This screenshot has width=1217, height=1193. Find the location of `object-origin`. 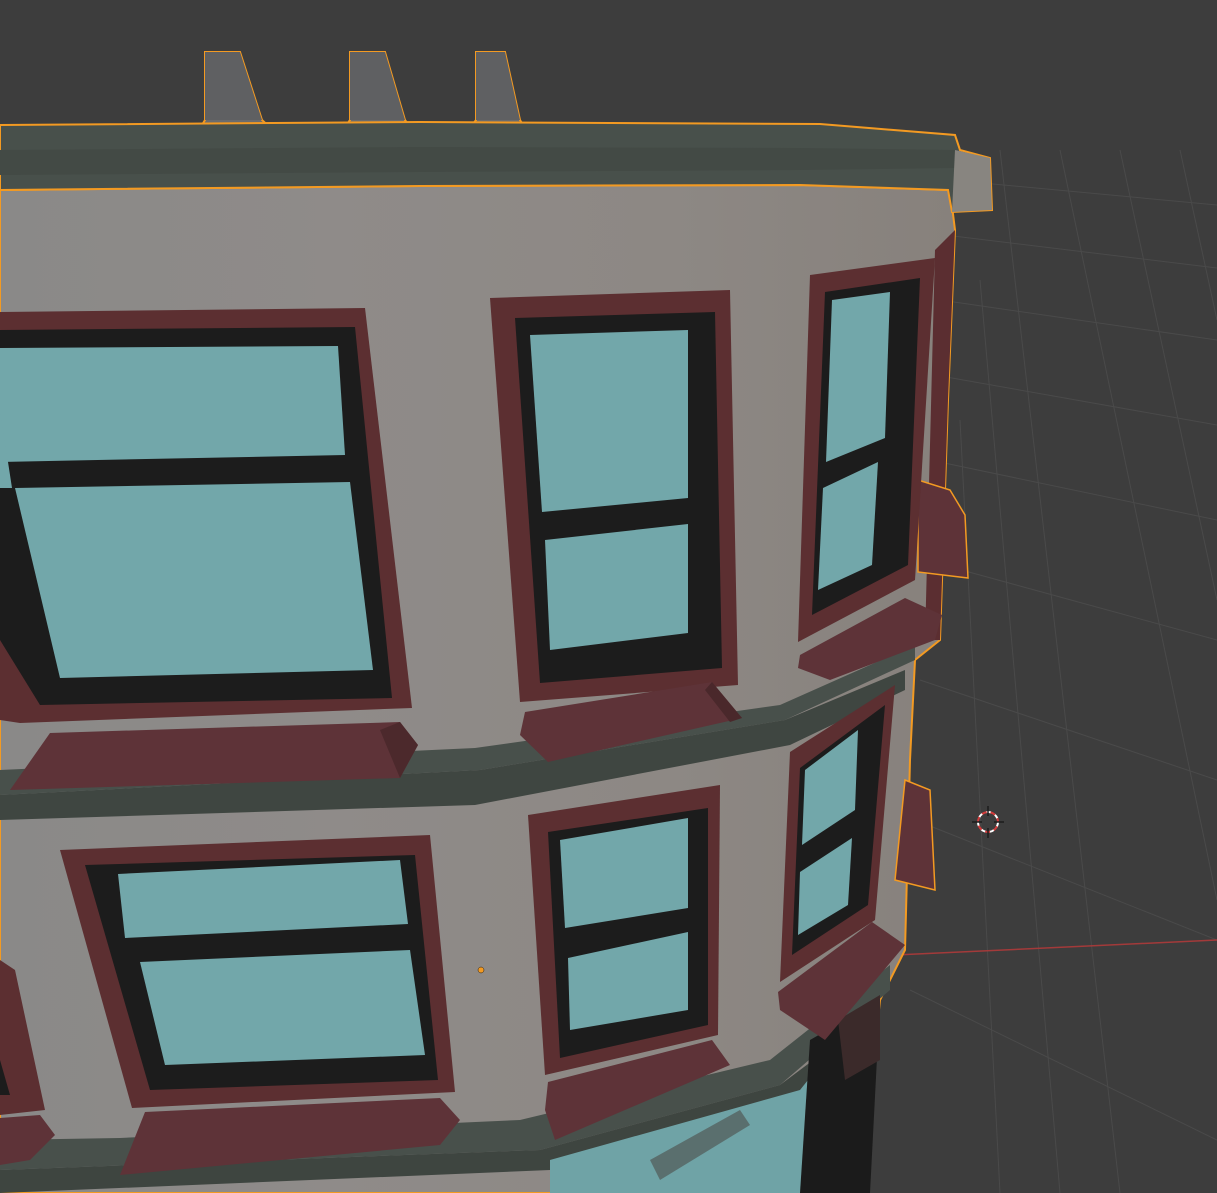

object-origin is located at coordinates (481, 970).